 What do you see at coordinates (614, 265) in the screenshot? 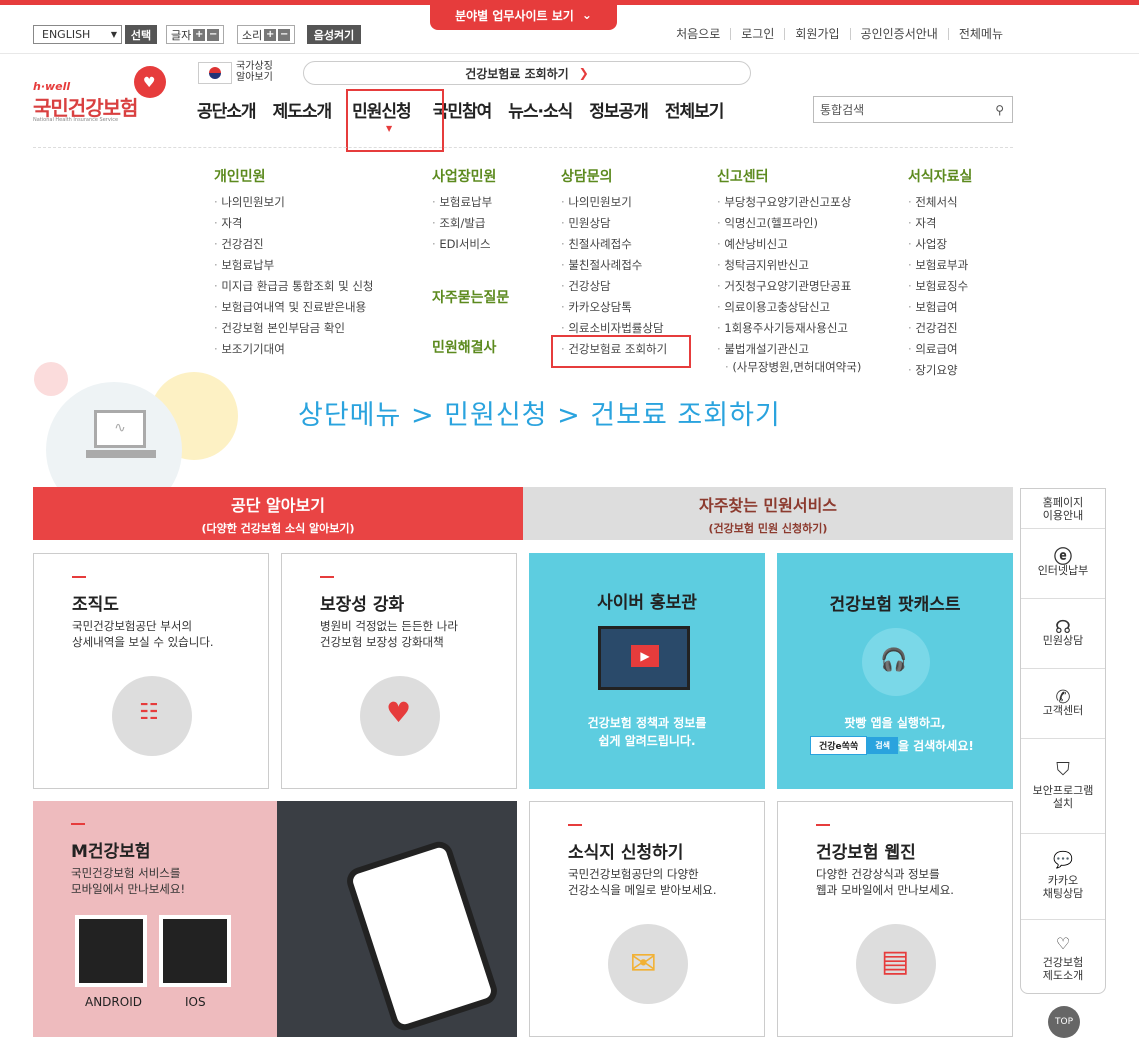
I see `menu-item: 불친절사례접수` at bounding box center [614, 265].